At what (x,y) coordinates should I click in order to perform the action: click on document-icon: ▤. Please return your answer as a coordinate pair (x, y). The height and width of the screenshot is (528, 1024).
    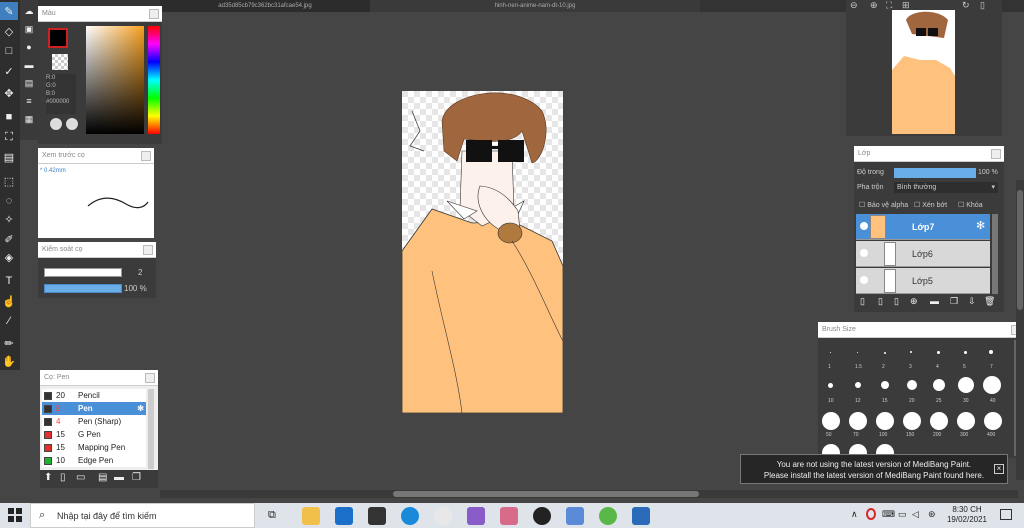
    Looking at the image, I should click on (29, 83).